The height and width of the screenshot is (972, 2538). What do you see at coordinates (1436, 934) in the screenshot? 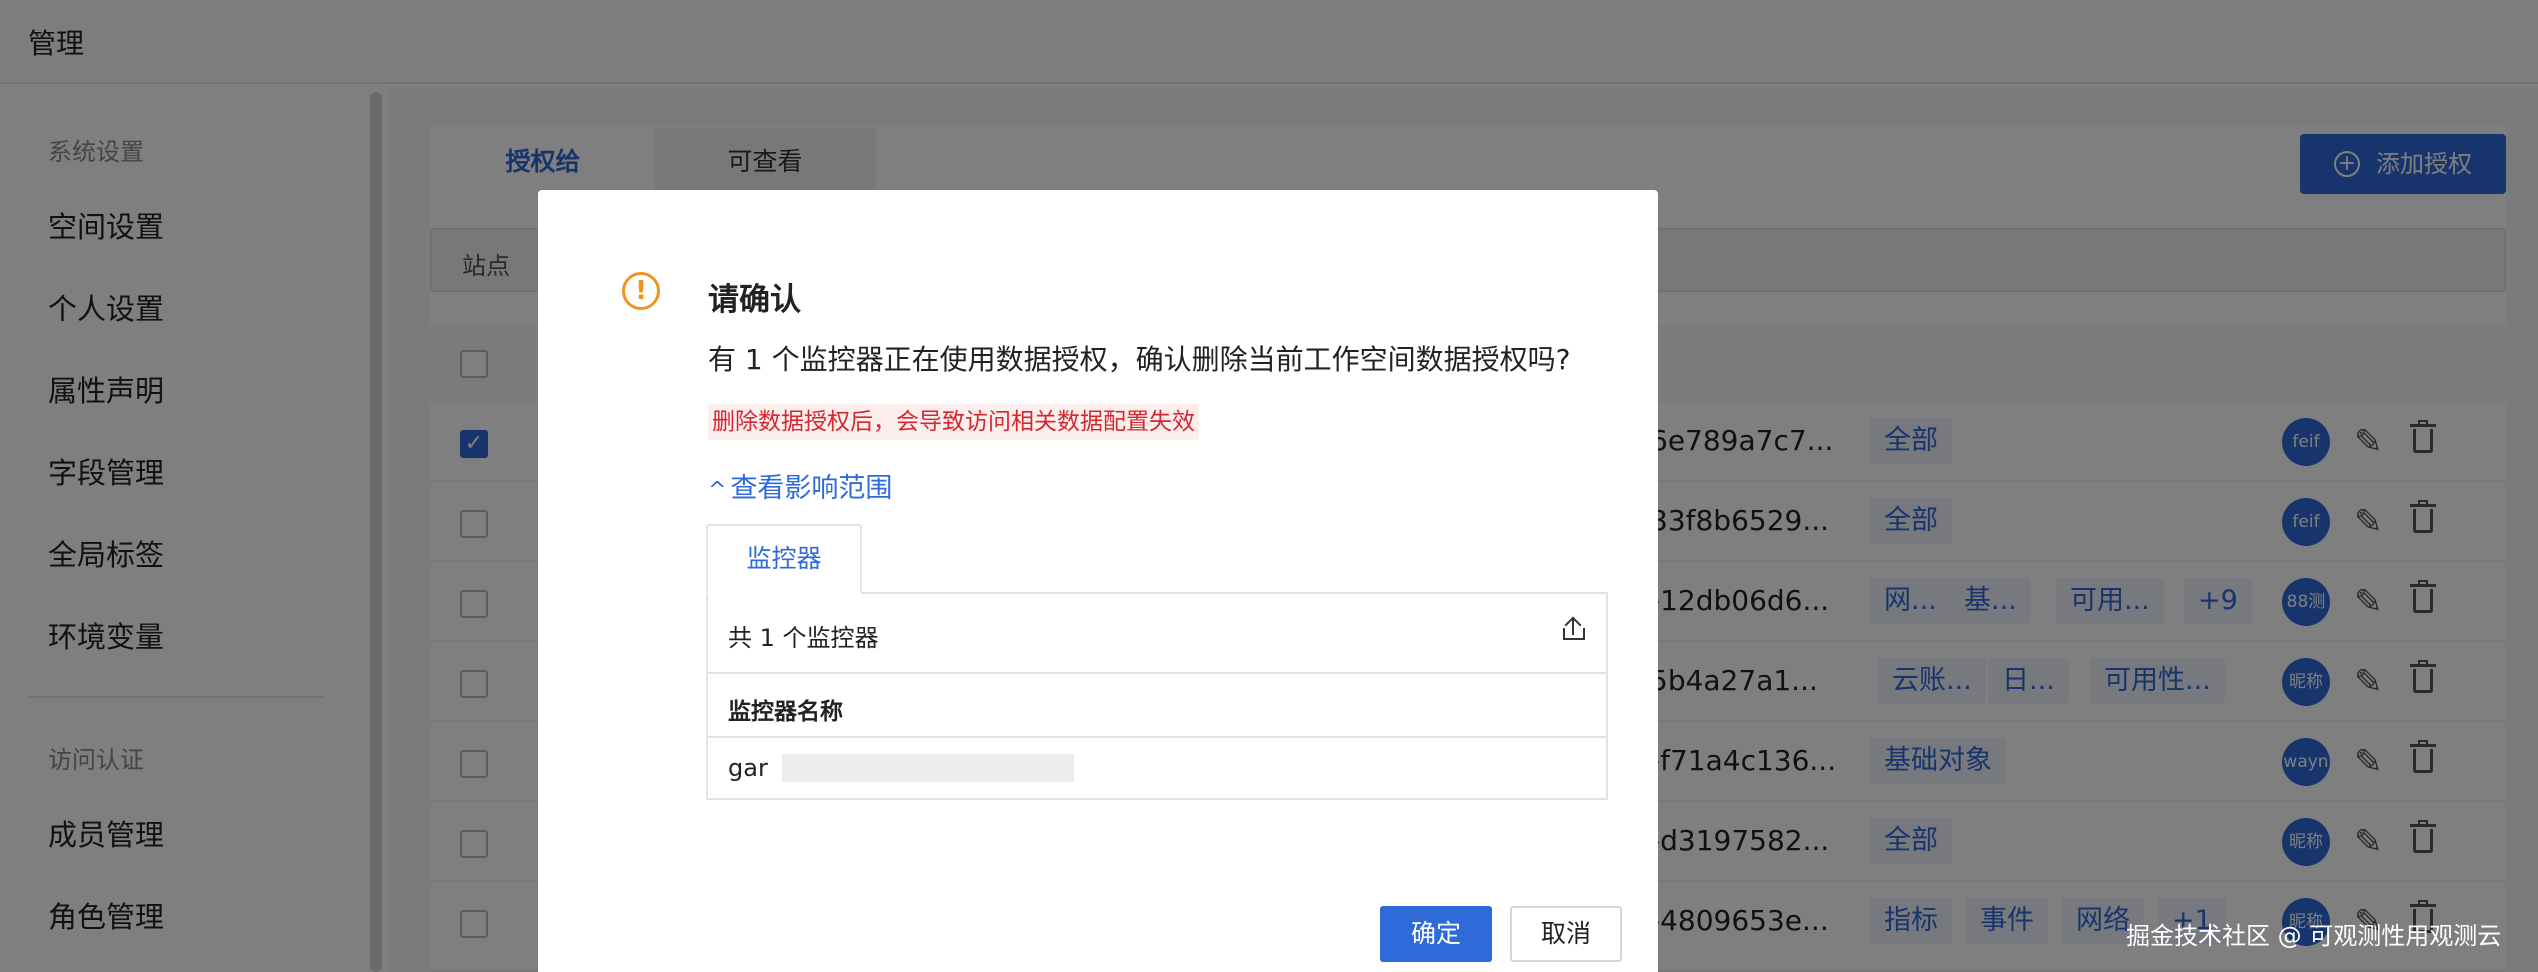
I see `confirm-button: 确定` at bounding box center [1436, 934].